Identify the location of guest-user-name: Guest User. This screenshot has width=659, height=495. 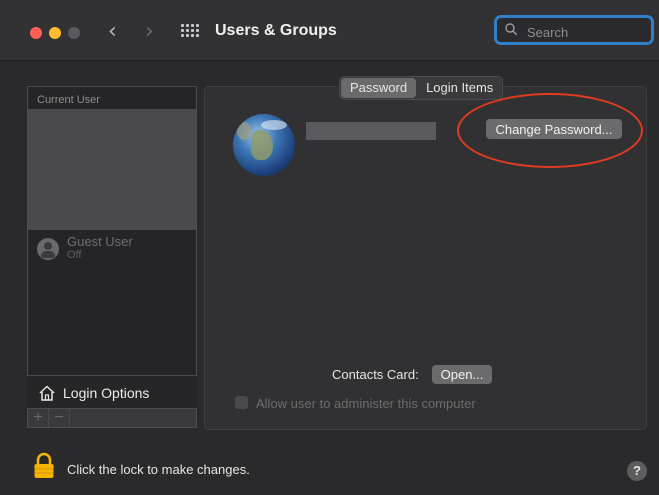
(100, 241).